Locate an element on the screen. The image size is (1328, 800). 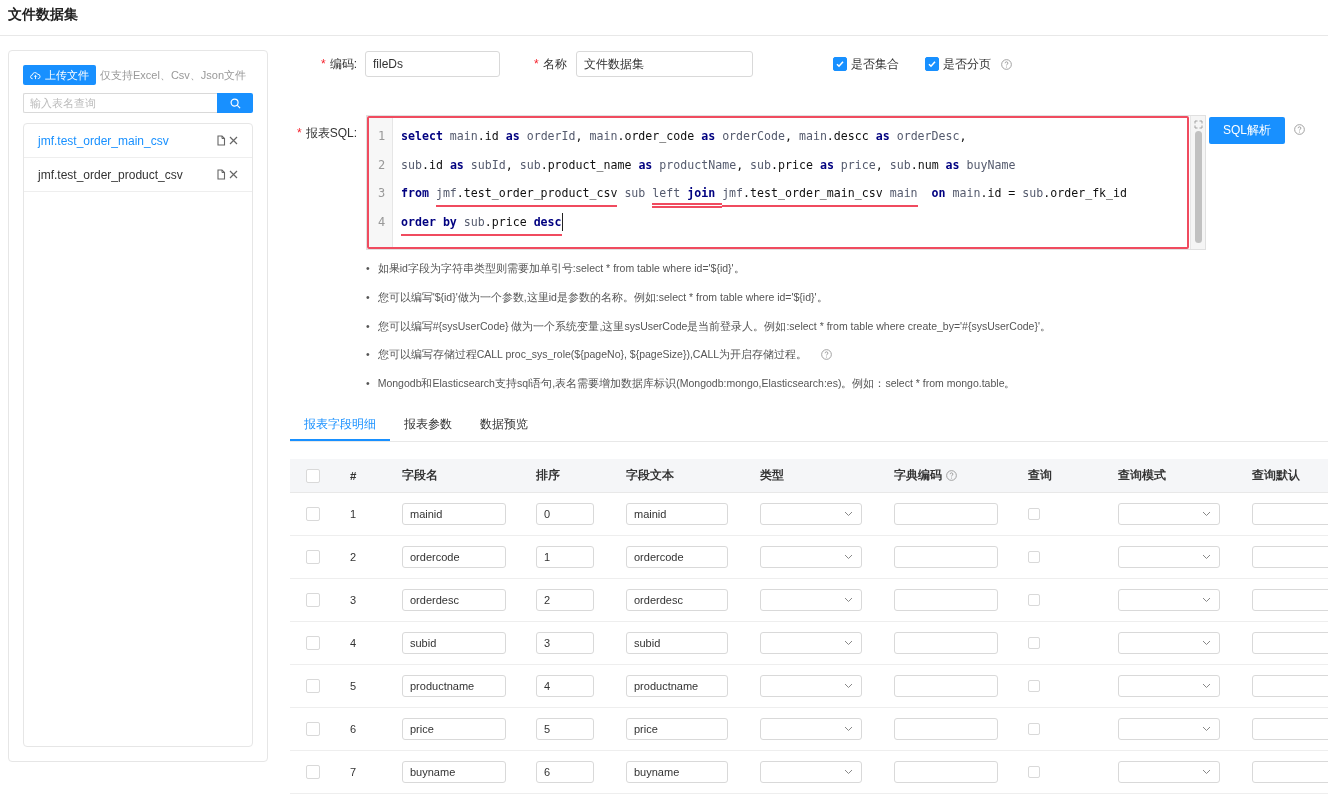
row-number: 6 is located at coordinates (353, 729).